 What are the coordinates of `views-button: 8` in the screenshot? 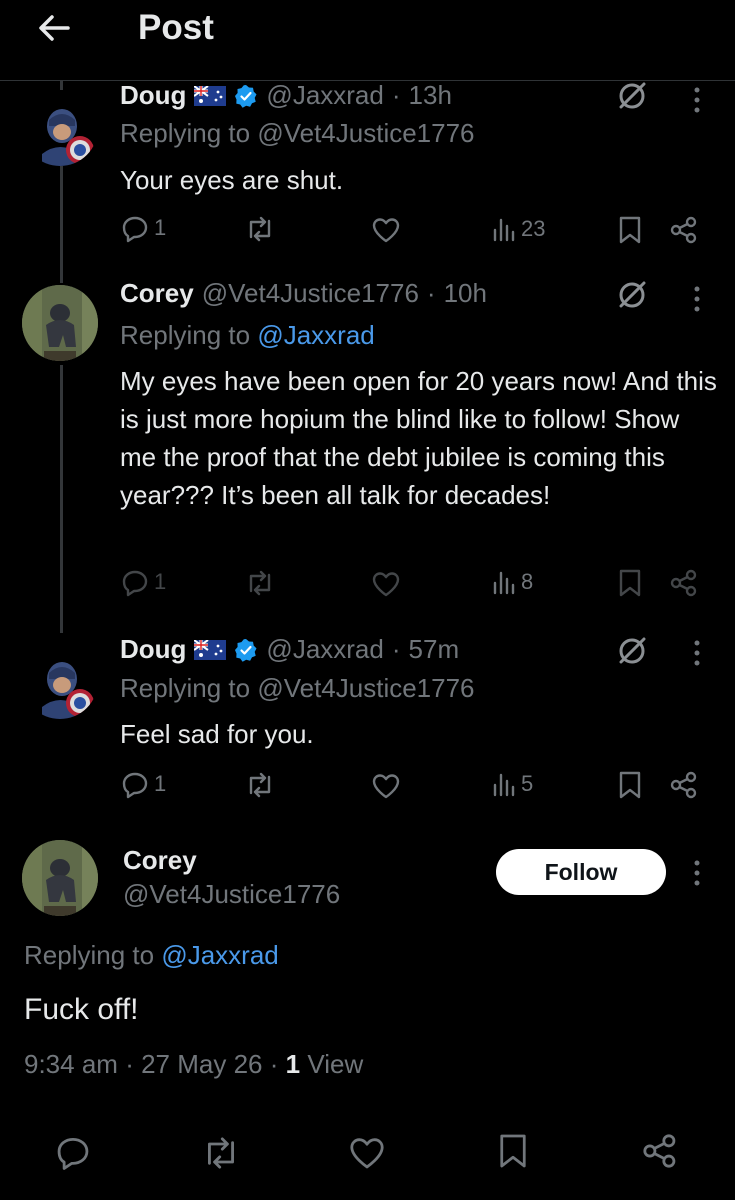 It's located at (512, 582).